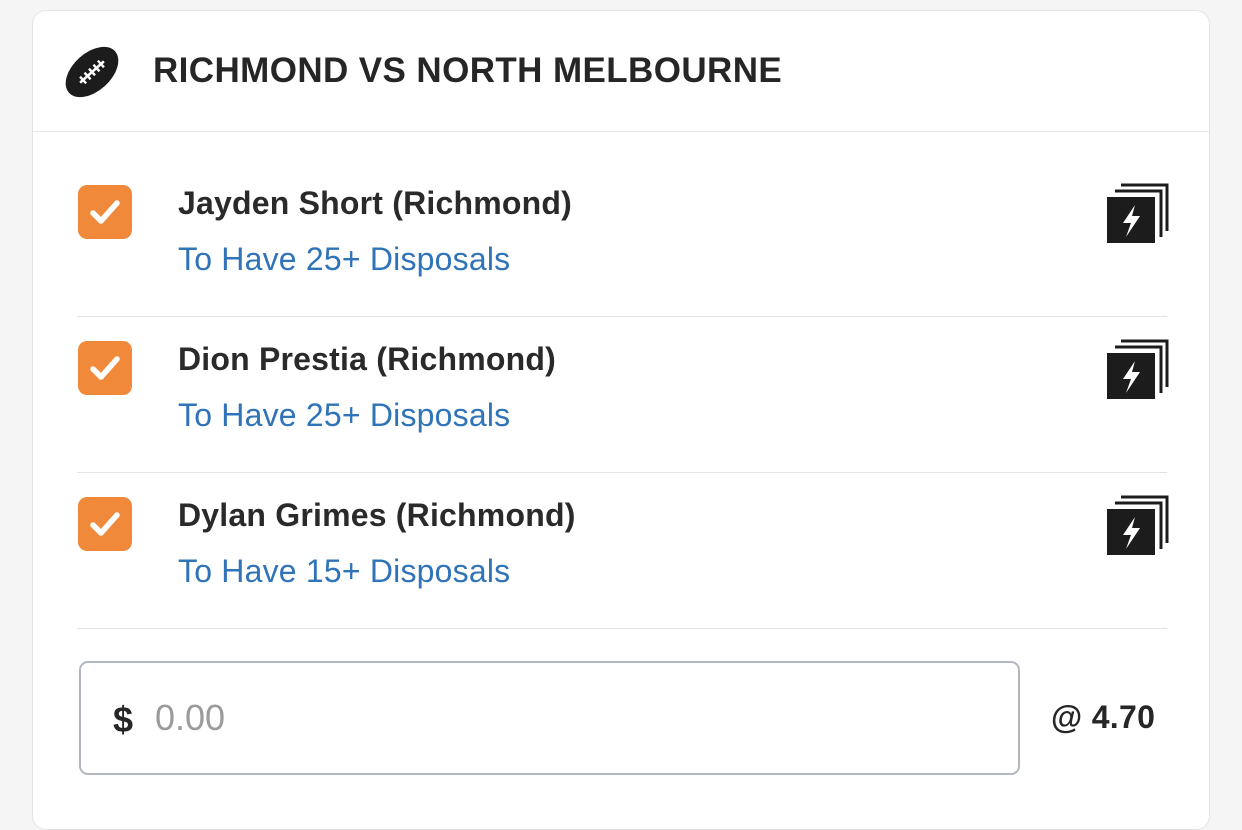  Describe the element at coordinates (377, 515) in the screenshot. I see `leg-selection: Dylan Grimes (Richmond)` at that location.